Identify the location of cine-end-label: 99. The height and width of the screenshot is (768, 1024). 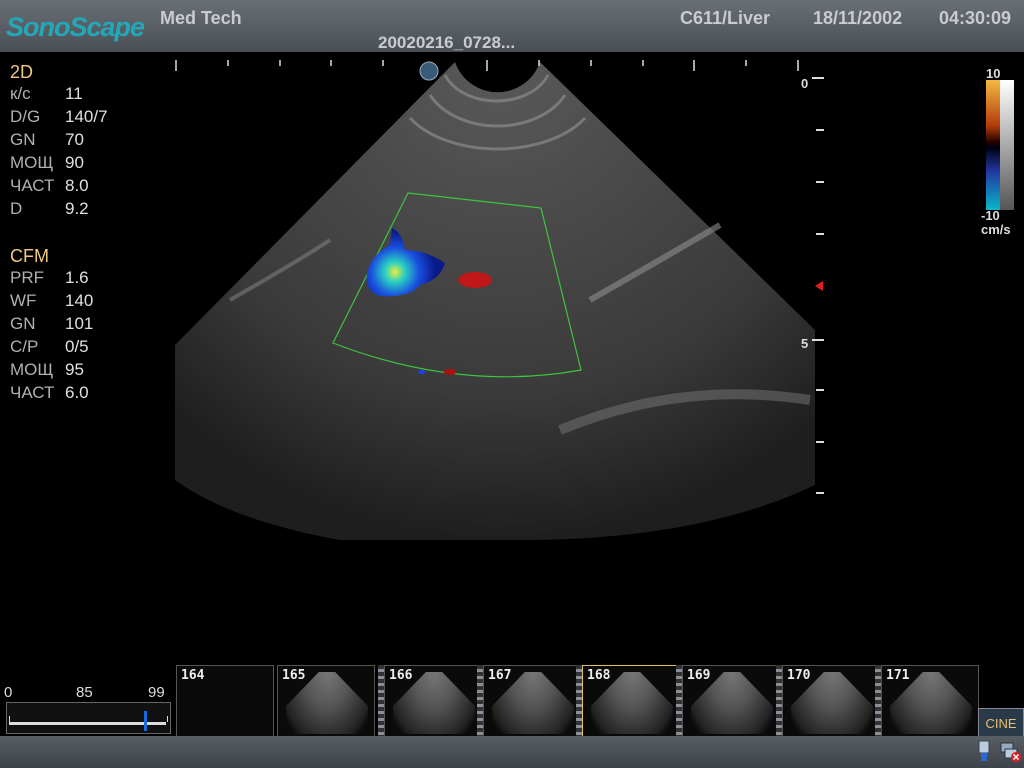
(156, 692).